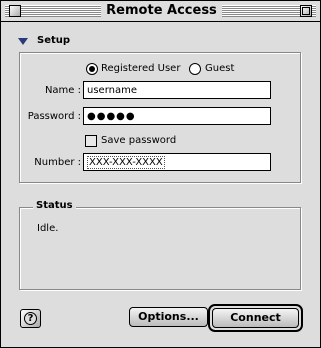 The height and width of the screenshot is (348, 321). What do you see at coordinates (54, 40) in the screenshot?
I see `setup-label: Setup` at bounding box center [54, 40].